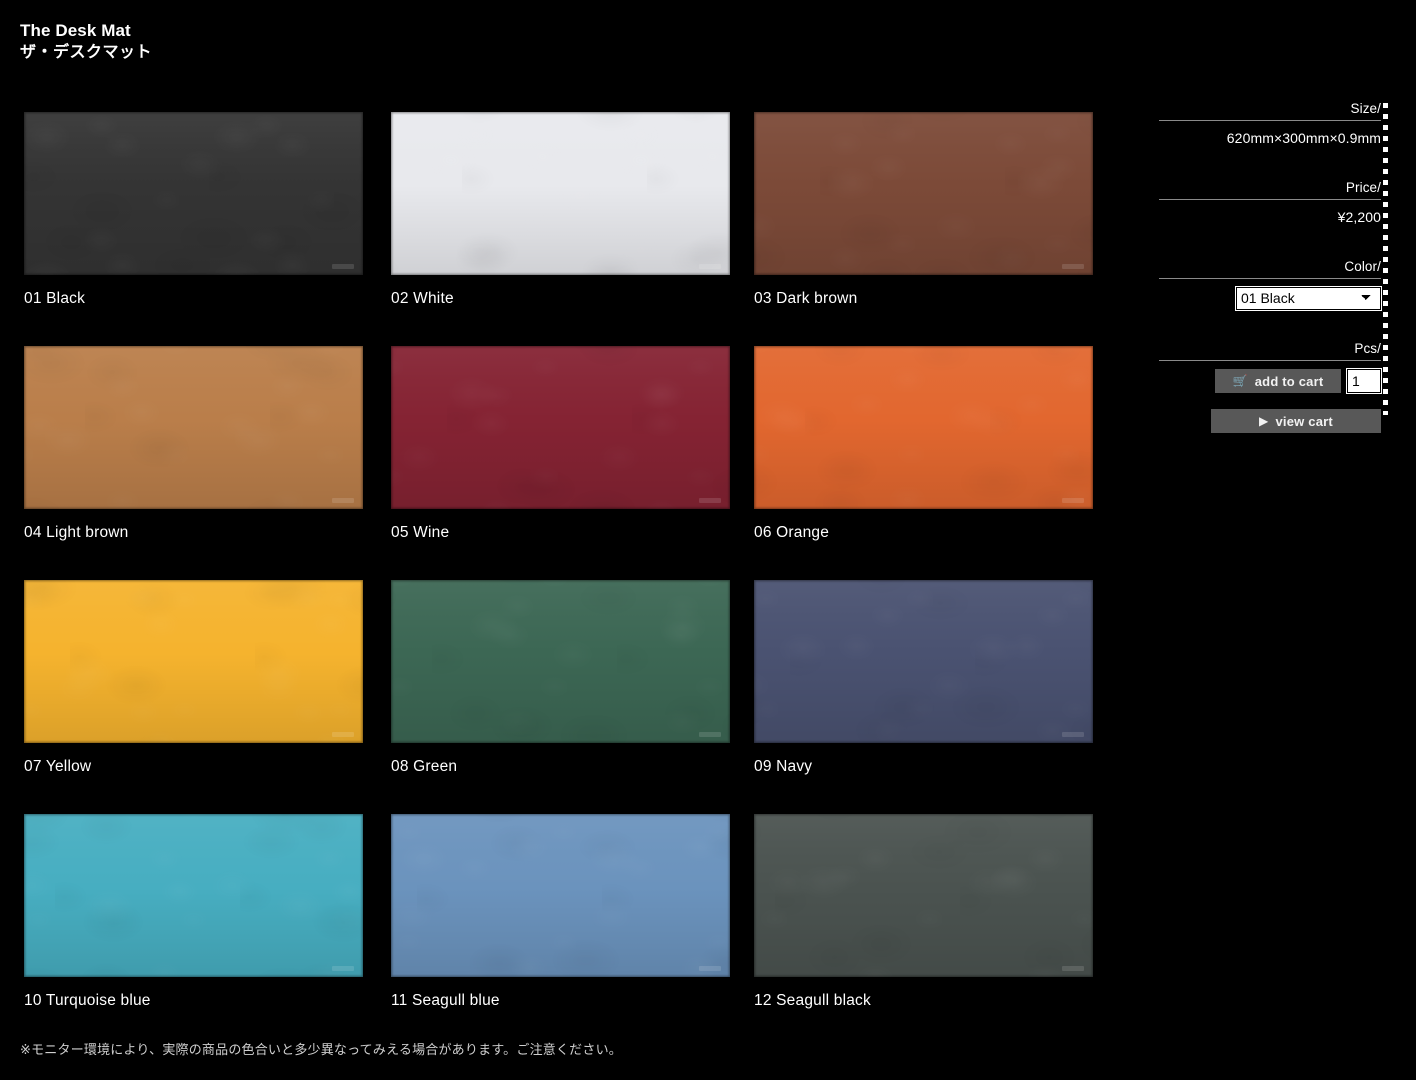  I want to click on swatch-cell: 09 Navy, so click(931, 697).